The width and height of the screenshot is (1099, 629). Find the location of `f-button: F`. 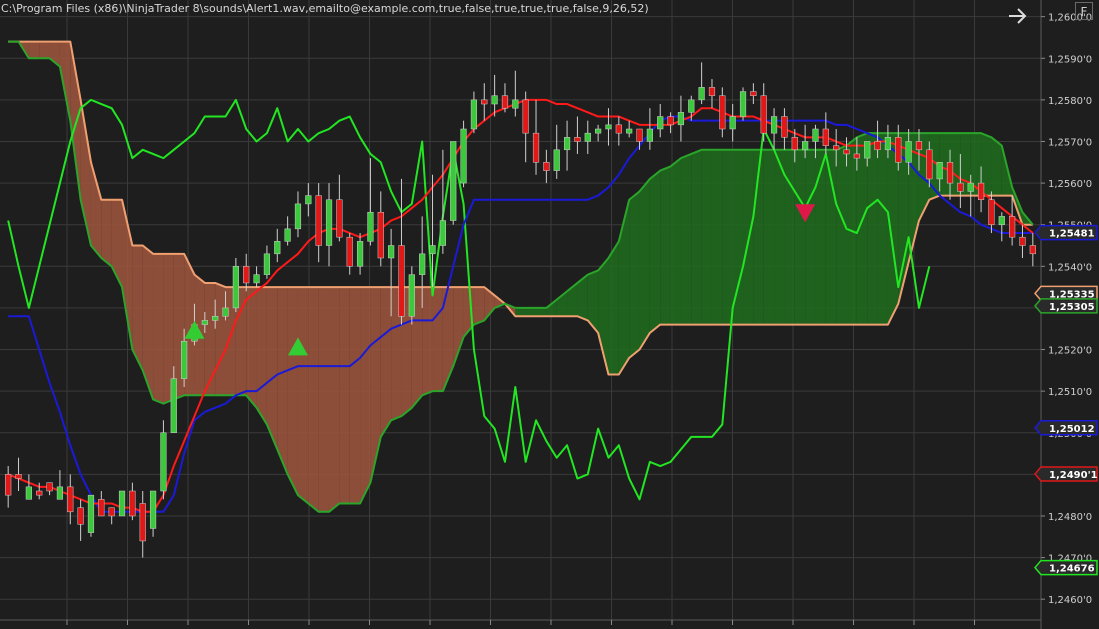

f-button: F is located at coordinates (1084, 11).